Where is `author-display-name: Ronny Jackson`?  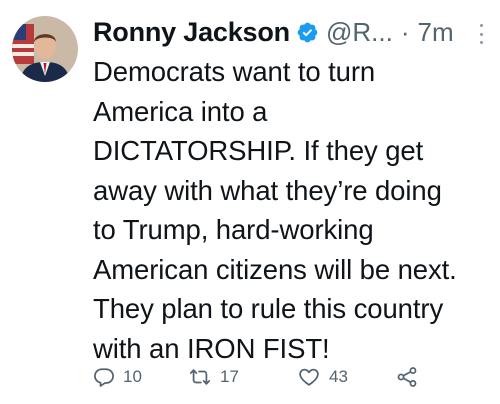 author-display-name: Ronny Jackson is located at coordinates (191, 32).